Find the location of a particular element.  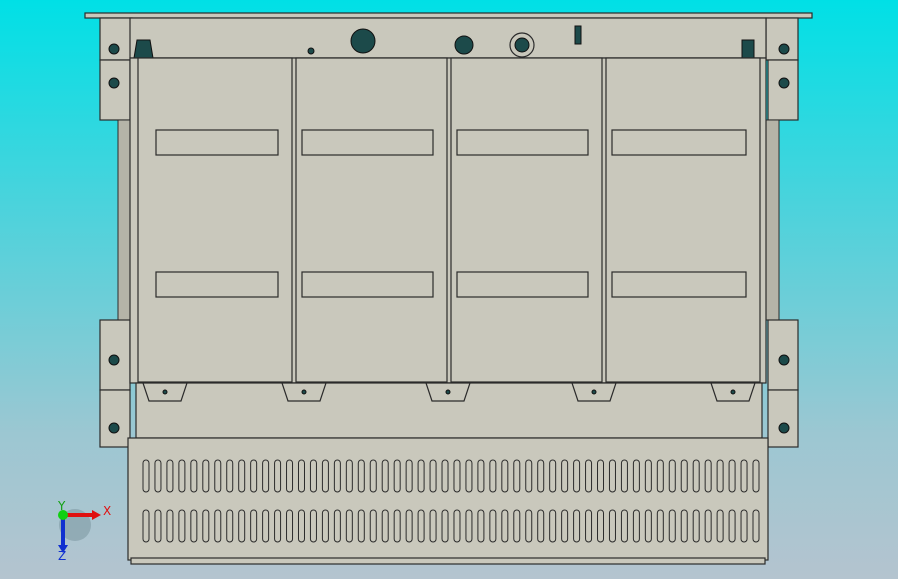

axis-triad: X Y Z is located at coordinates (84, 531).